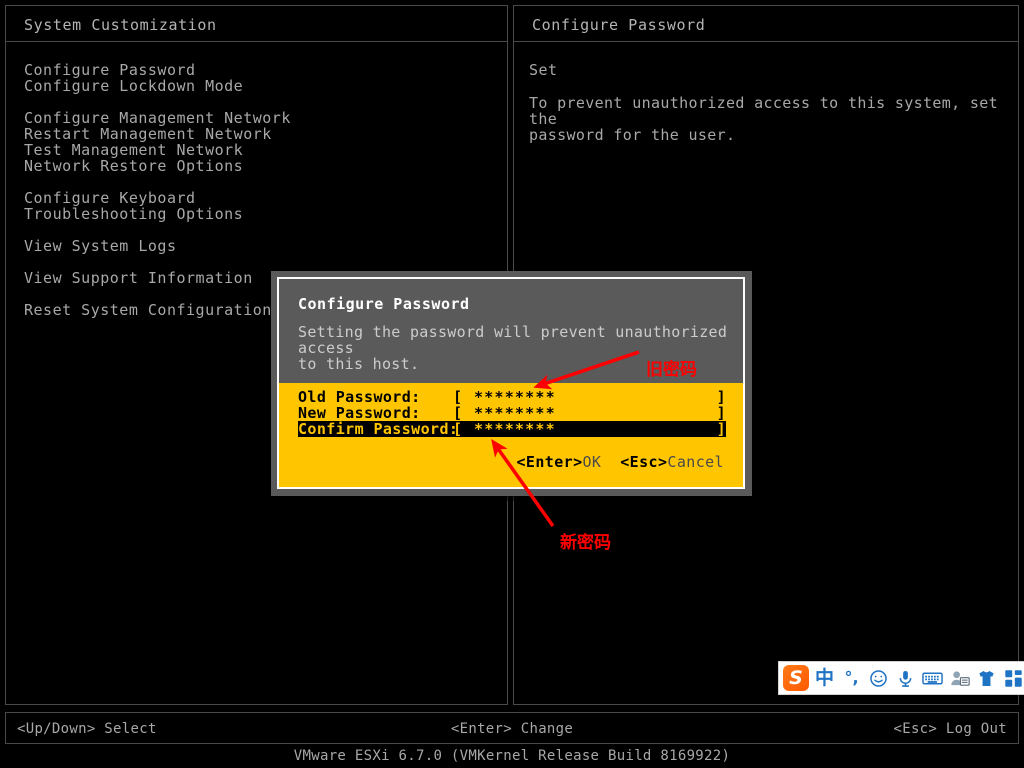 Image resolution: width=1024 pixels, height=768 pixels. What do you see at coordinates (549, 462) in the screenshot?
I see `ok-key: <Enter>` at bounding box center [549, 462].